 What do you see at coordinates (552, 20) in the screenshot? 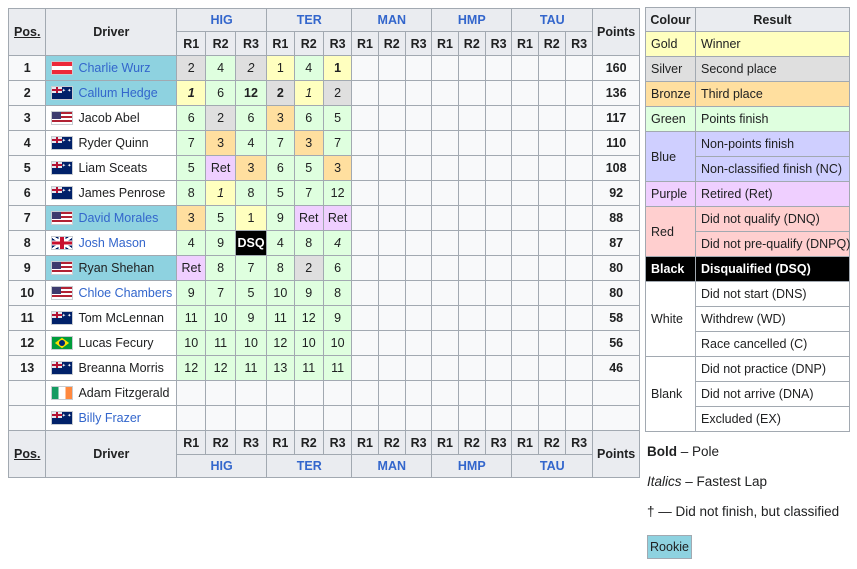
I see `track-header-tau: TAU` at bounding box center [552, 20].